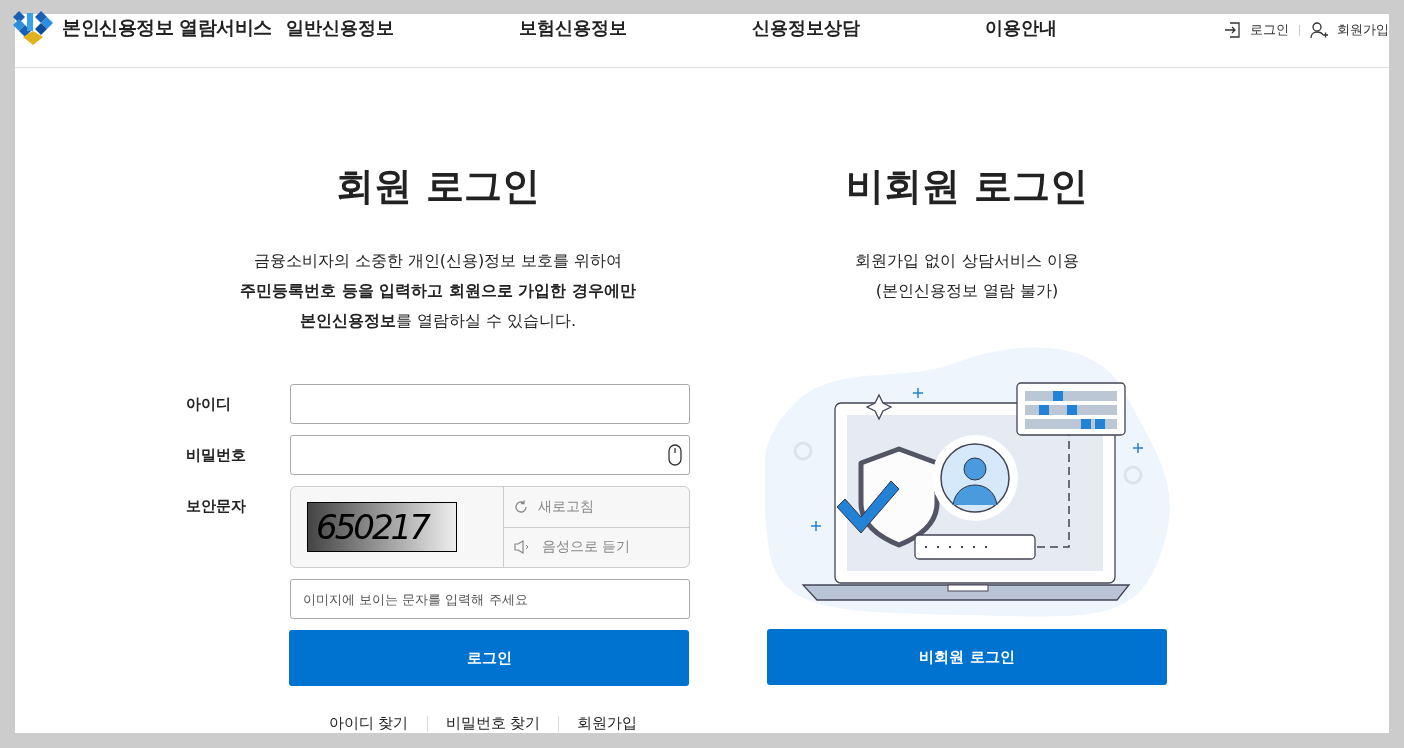  Describe the element at coordinates (489, 658) in the screenshot. I see `login-button: 로그인` at that location.